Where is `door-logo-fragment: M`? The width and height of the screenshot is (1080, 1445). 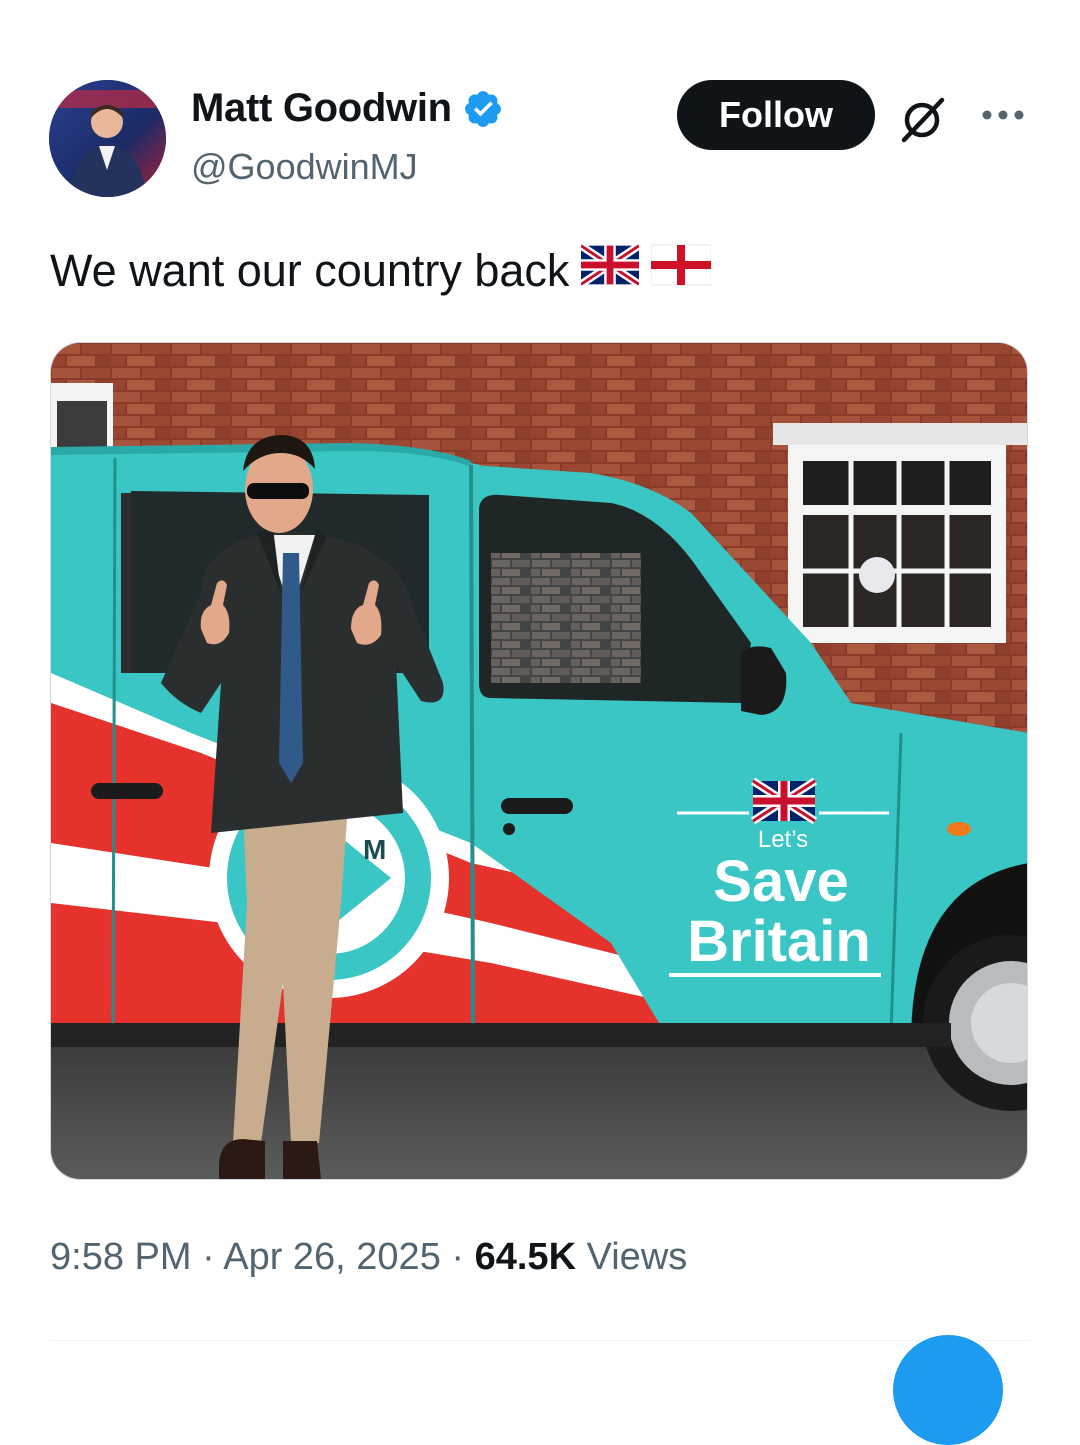 door-logo-fragment: M is located at coordinates (374, 849).